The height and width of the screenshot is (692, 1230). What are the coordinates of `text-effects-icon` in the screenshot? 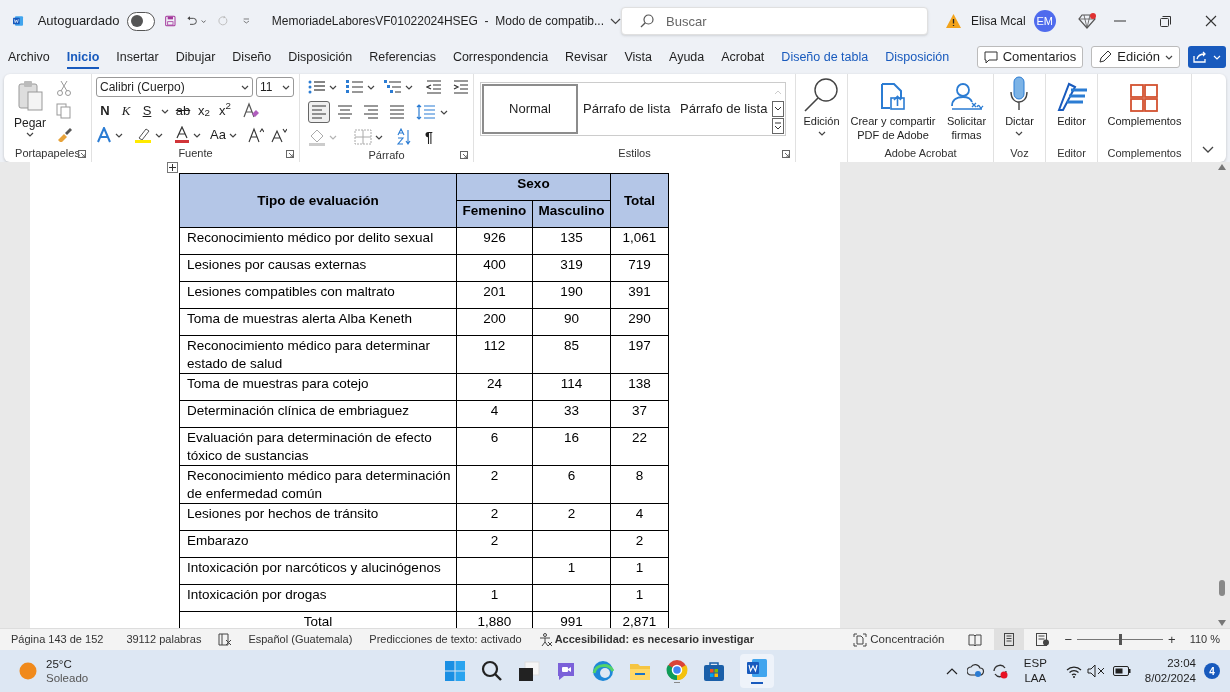 It's located at (104, 135).